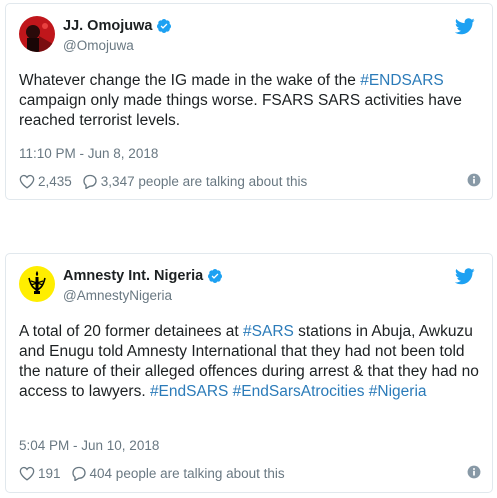  Describe the element at coordinates (249, 38) in the screenshot. I see `tweet-header: JJ. Omojuwa @Omojuwa` at that location.